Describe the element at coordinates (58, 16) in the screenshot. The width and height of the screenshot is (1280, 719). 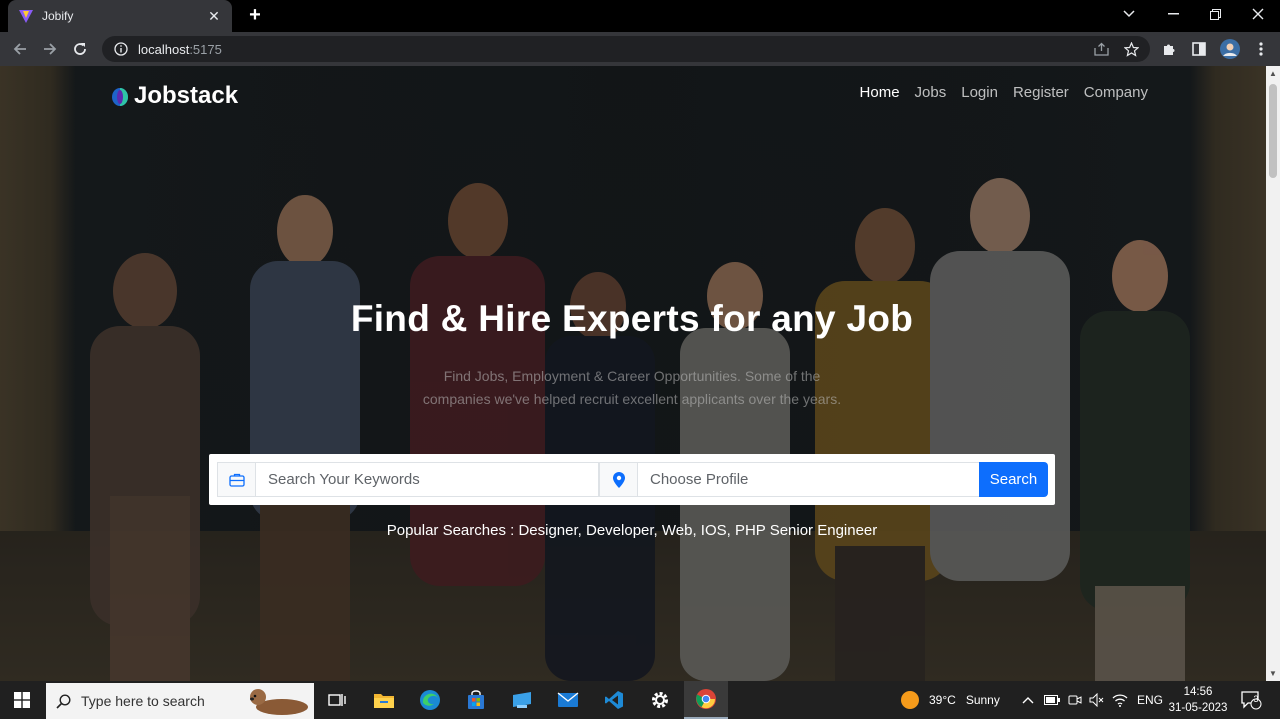
I see `tab-title: Jobify` at that location.